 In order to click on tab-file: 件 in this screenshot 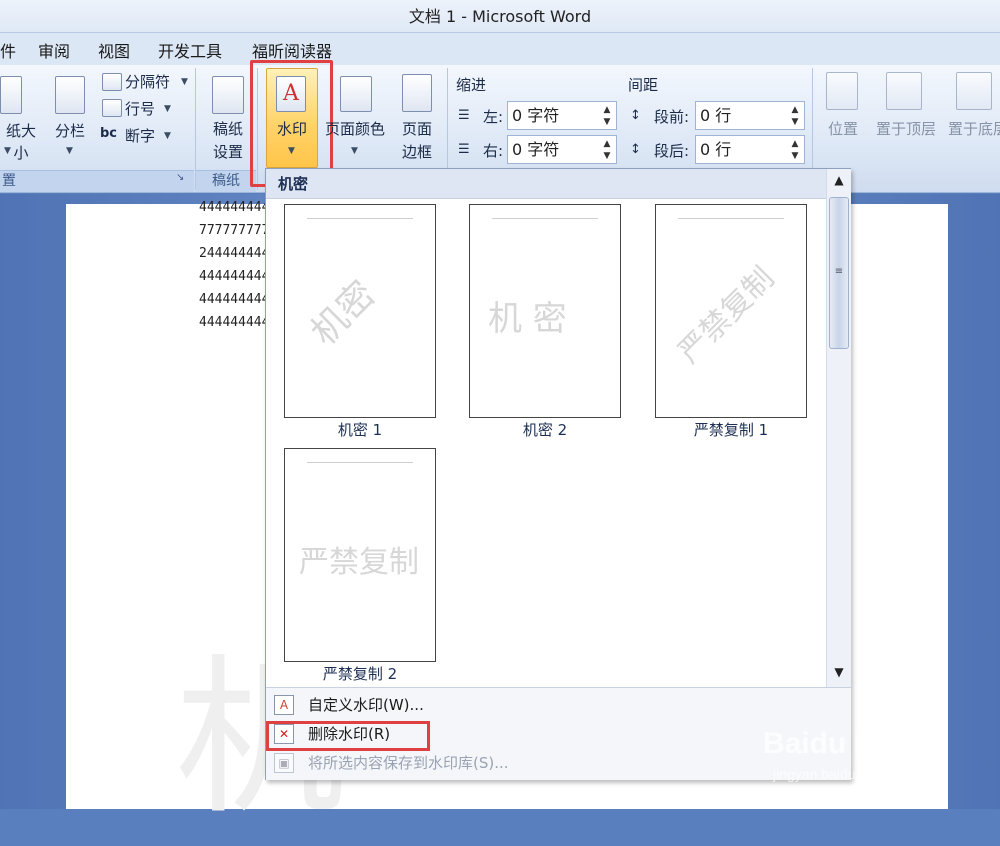, I will do `click(8, 50)`.